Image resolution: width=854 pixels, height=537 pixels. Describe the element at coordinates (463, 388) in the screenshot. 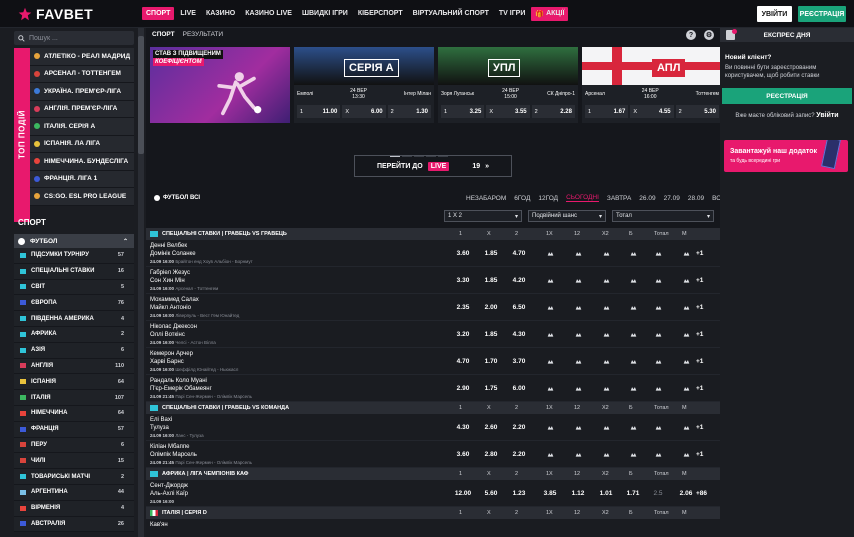

I see `odd-cell: 2.90` at that location.